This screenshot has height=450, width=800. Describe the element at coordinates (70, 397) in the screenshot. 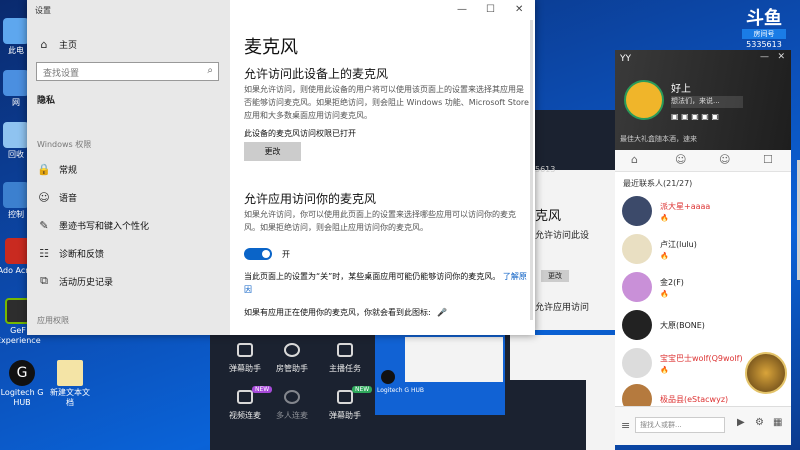

I see `desktop-icon-label: 新建文本文档` at that location.